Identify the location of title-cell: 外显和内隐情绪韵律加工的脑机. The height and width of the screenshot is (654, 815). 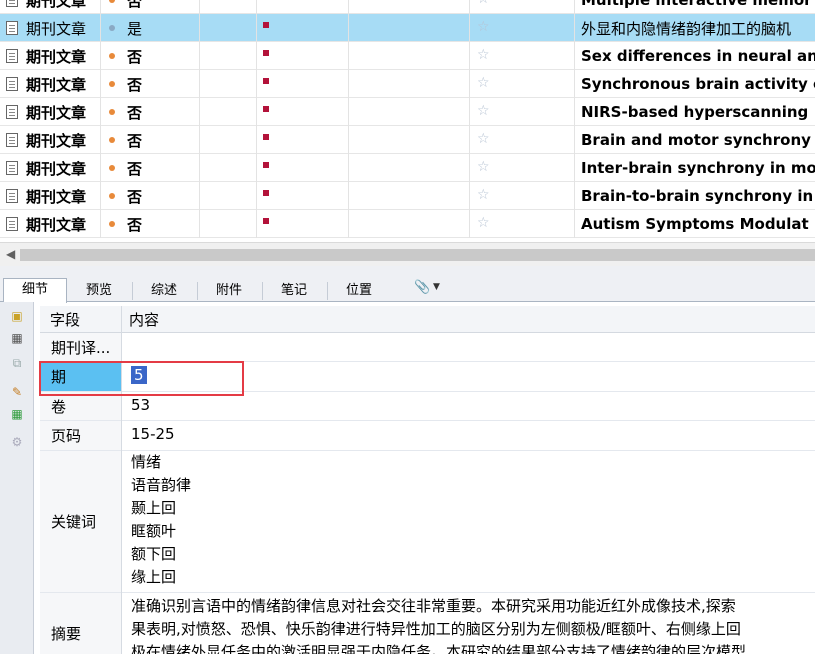
(686, 28).